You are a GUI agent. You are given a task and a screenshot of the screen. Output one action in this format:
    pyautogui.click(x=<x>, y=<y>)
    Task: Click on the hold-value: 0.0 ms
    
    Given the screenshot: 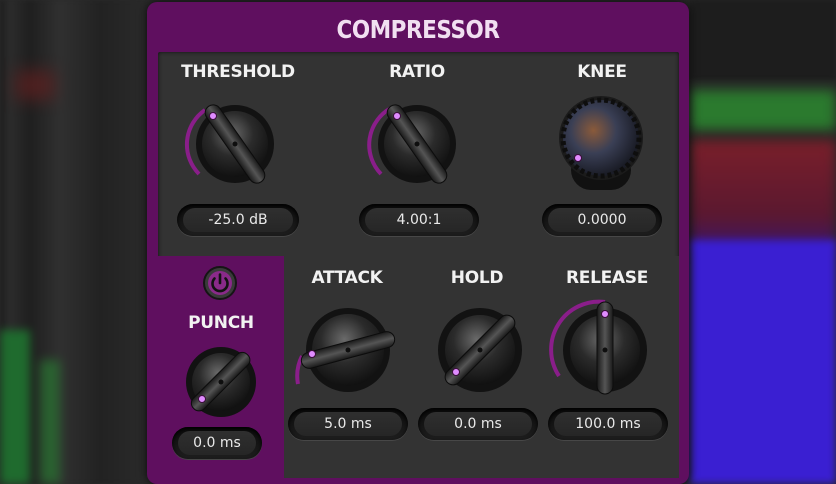 What is the action you would take?
    pyautogui.click(x=478, y=424)
    